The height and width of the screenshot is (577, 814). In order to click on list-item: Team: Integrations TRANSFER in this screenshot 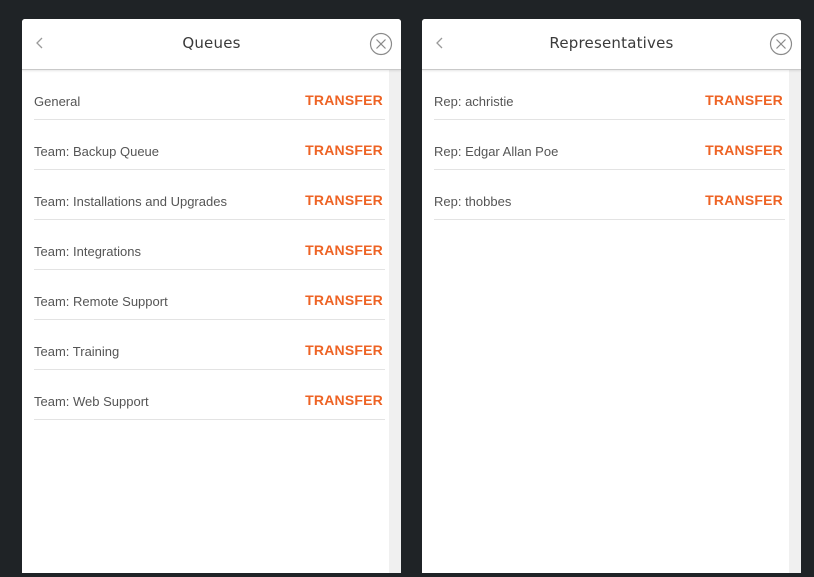, I will do `click(209, 245)`.